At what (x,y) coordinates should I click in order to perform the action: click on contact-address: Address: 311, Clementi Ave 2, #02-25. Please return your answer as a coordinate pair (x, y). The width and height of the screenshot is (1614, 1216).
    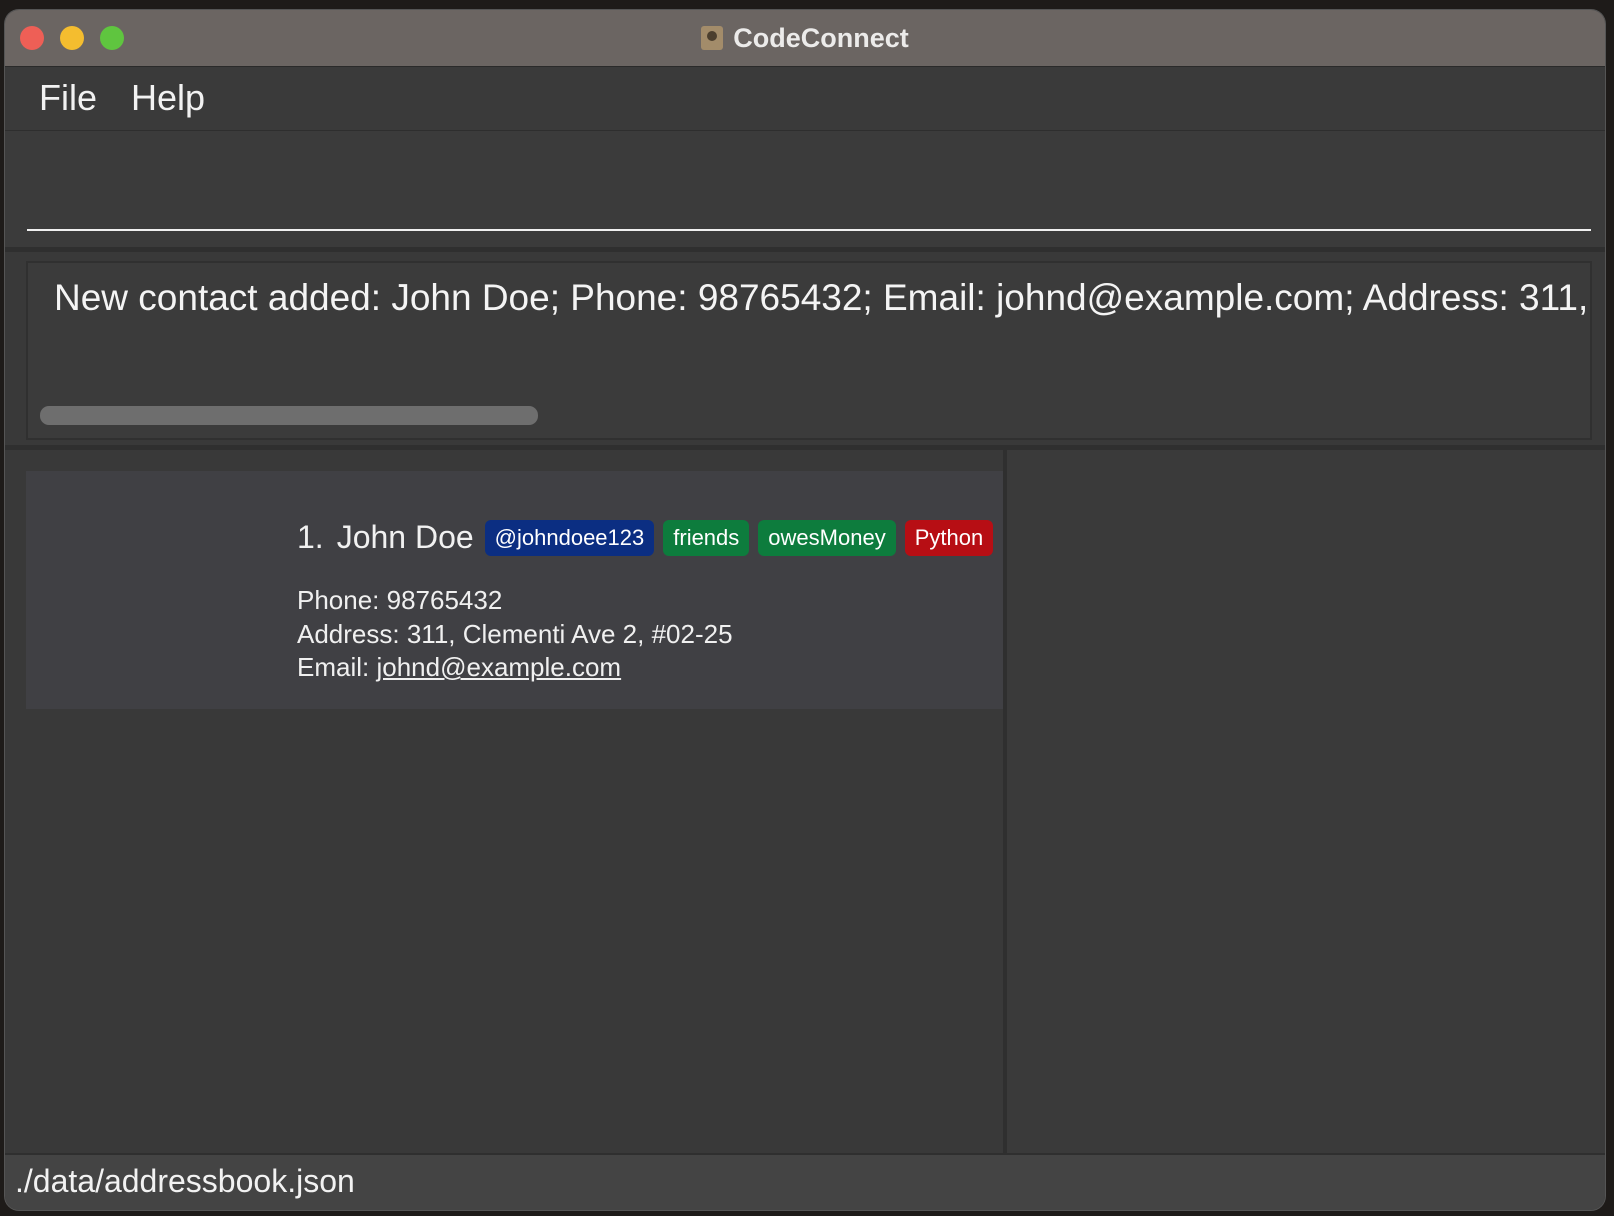
    Looking at the image, I should click on (515, 634).